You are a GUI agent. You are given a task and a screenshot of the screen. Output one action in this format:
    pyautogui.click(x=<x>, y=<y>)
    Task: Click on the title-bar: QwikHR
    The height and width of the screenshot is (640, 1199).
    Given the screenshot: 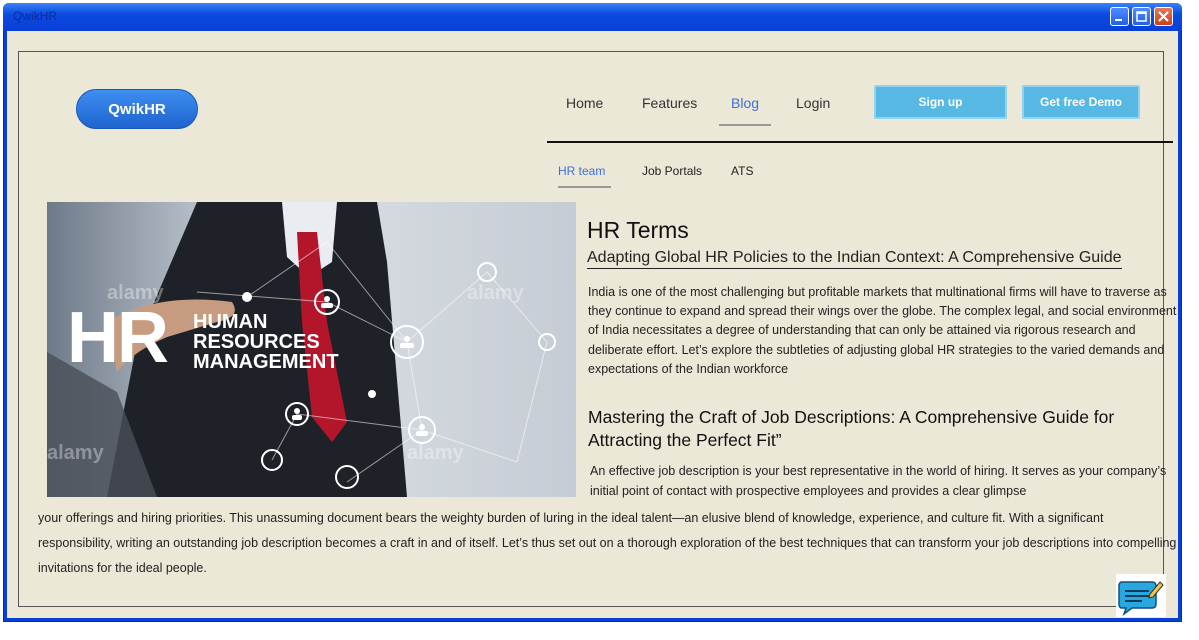 What is the action you would take?
    pyautogui.click(x=592, y=17)
    